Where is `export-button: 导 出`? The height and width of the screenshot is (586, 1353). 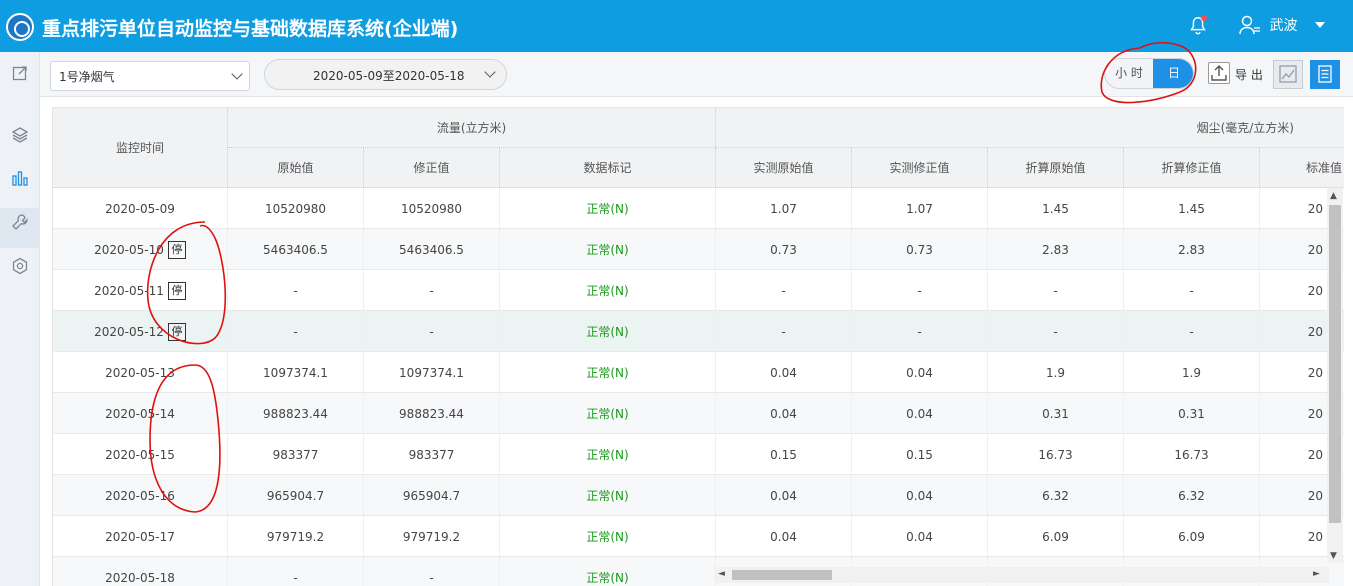
export-button: 导 出 is located at coordinates (1249, 74).